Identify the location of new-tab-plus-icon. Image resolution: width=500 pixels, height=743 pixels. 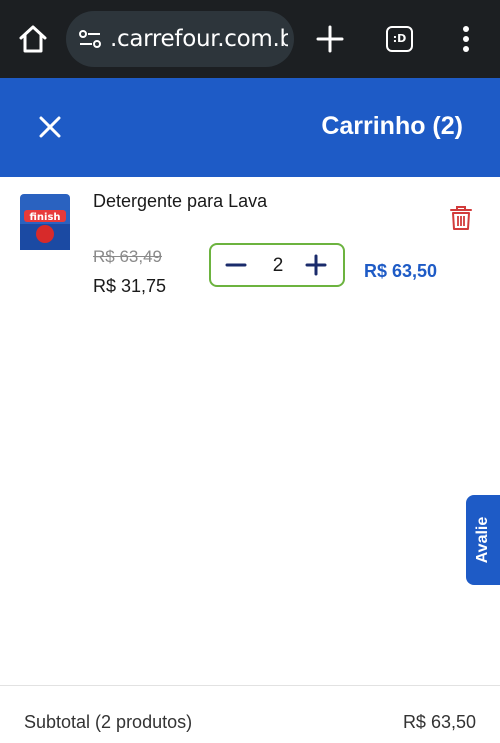
(330, 39).